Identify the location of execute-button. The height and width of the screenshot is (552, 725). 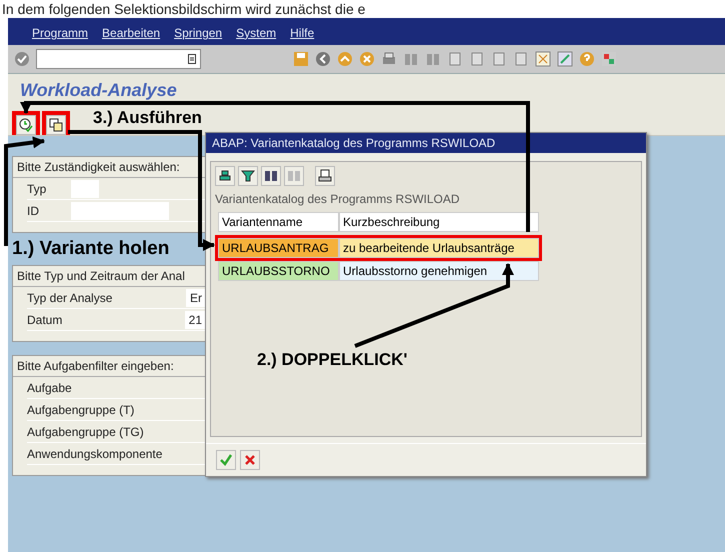
(26, 125).